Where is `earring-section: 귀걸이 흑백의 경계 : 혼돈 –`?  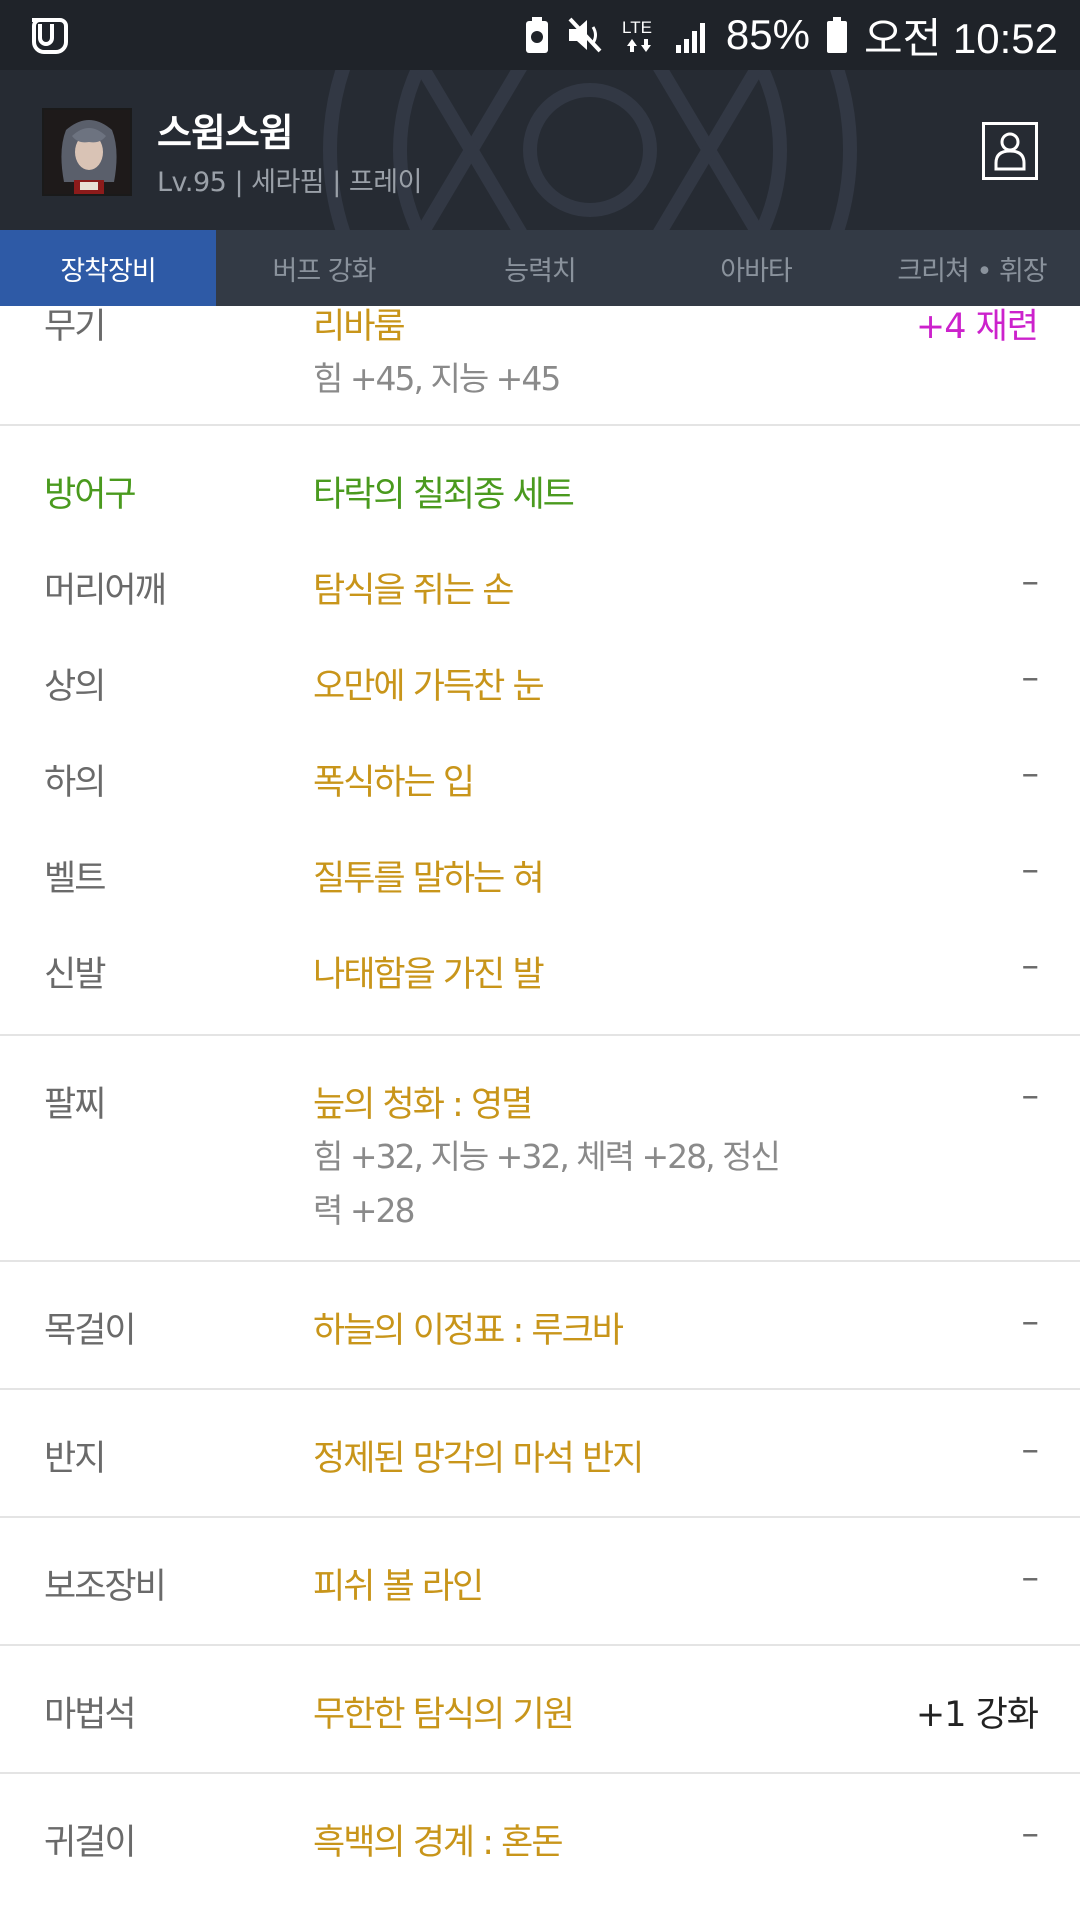 earring-section: 귀걸이 흑백의 경계 : 혼돈 – is located at coordinates (540, 1837).